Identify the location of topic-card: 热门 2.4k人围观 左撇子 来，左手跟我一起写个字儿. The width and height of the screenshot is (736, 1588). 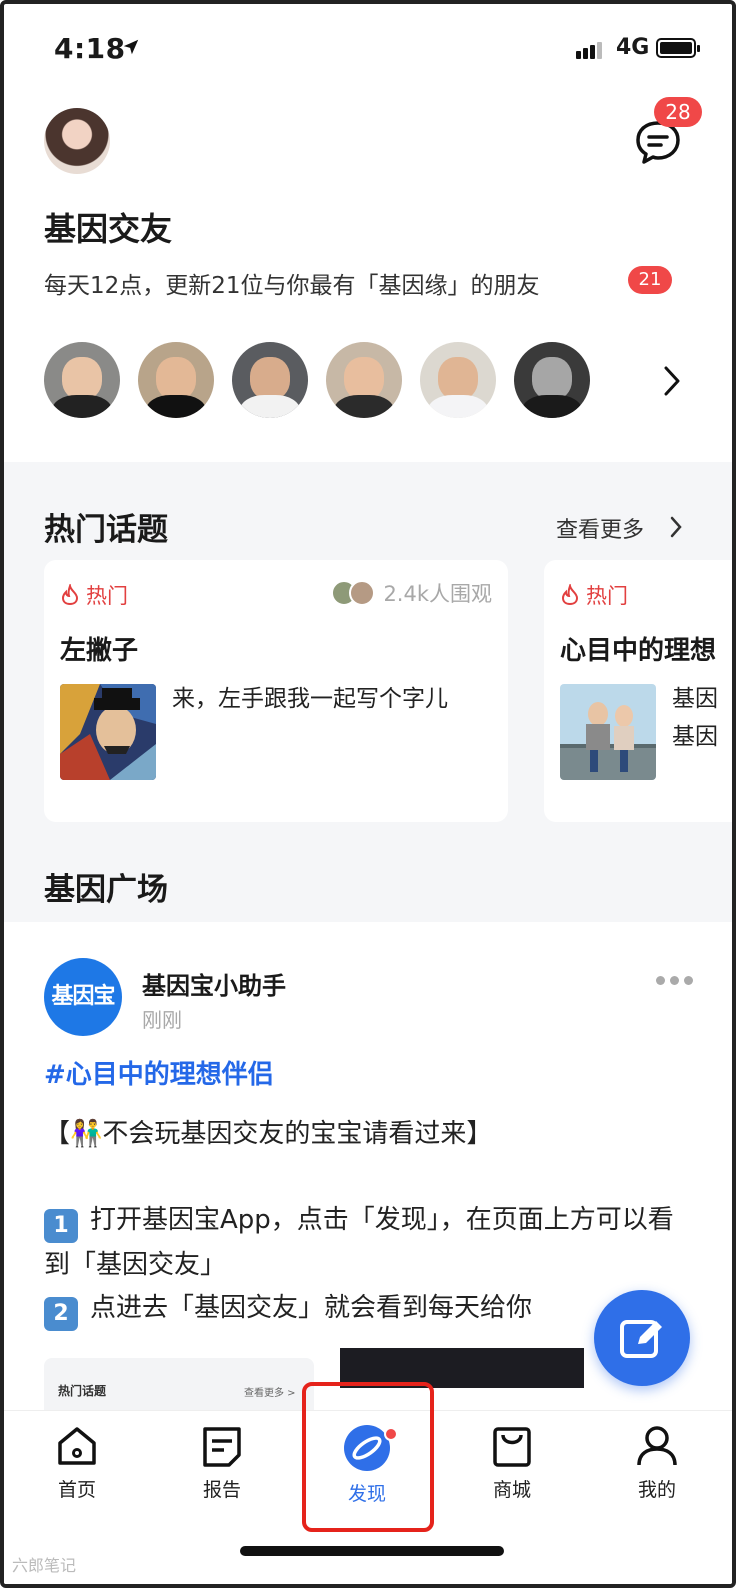
(276, 691).